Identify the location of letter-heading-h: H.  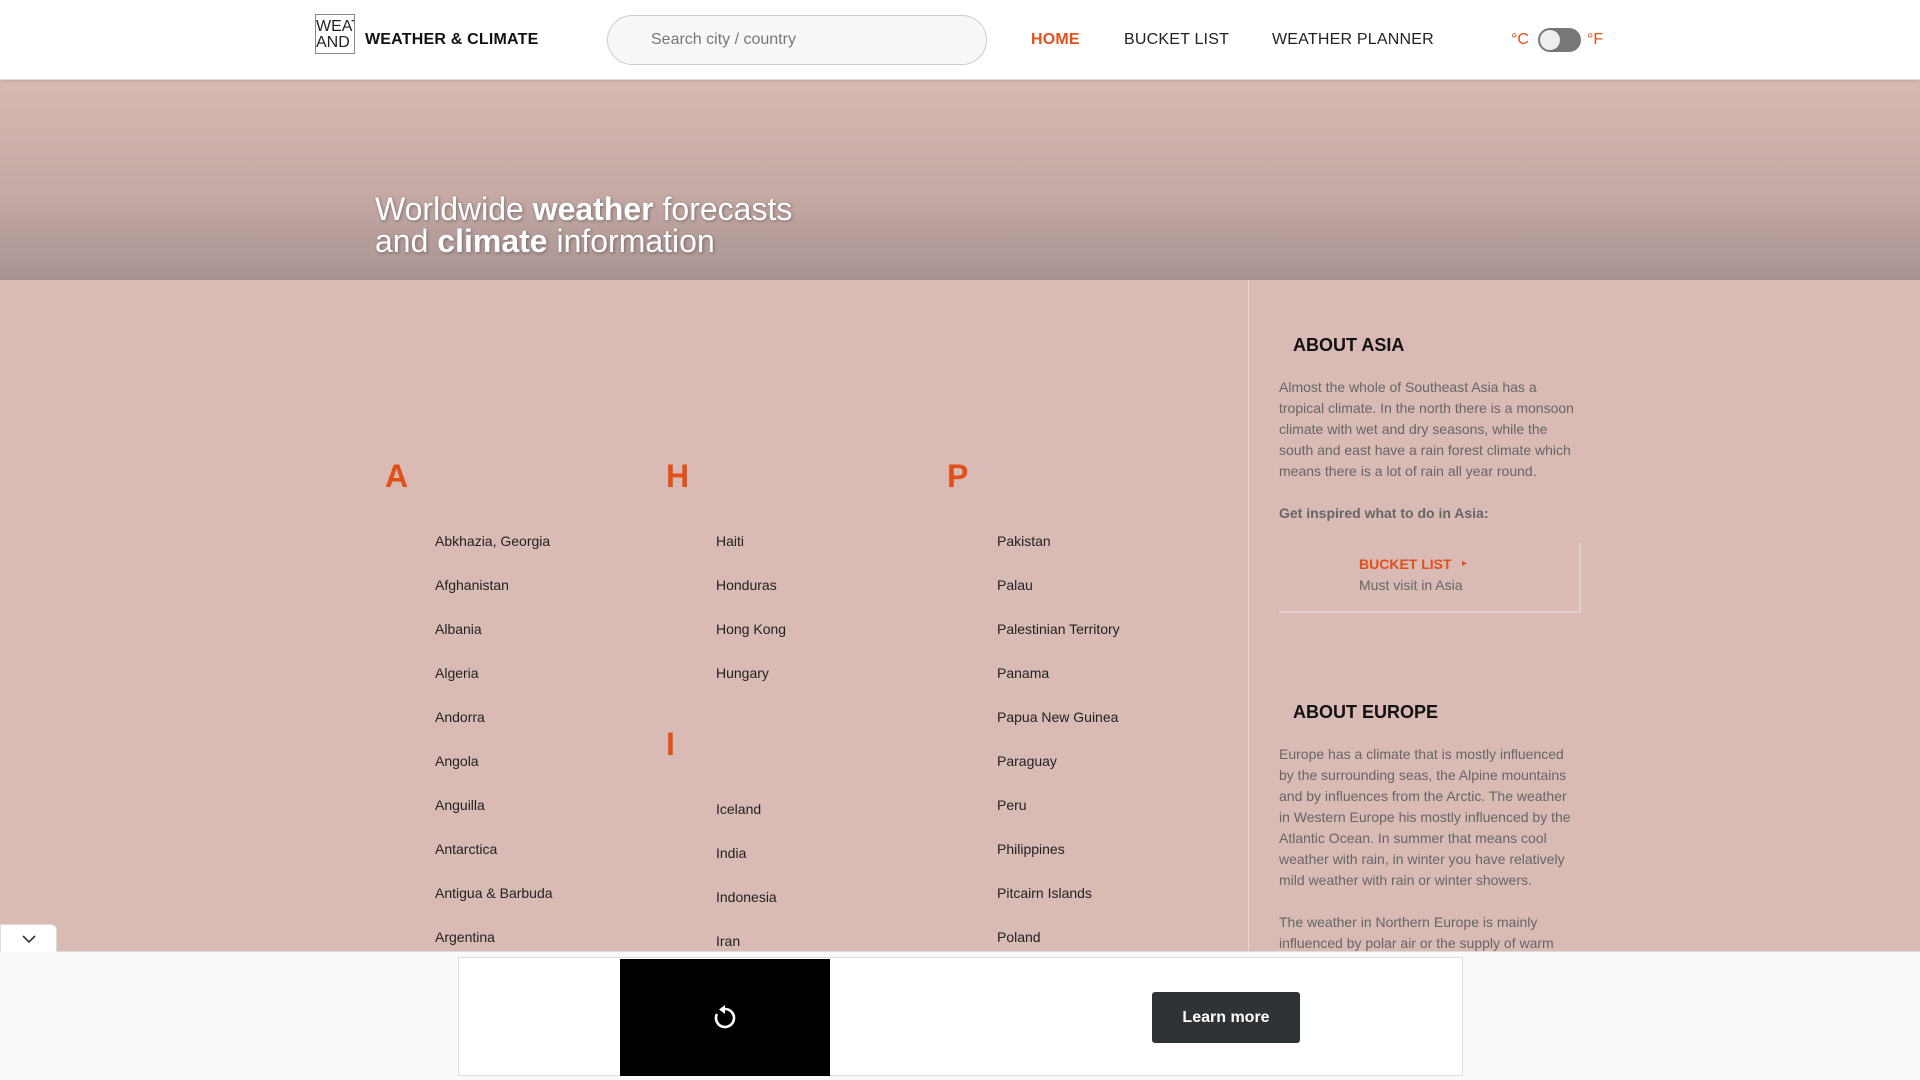
(678, 476).